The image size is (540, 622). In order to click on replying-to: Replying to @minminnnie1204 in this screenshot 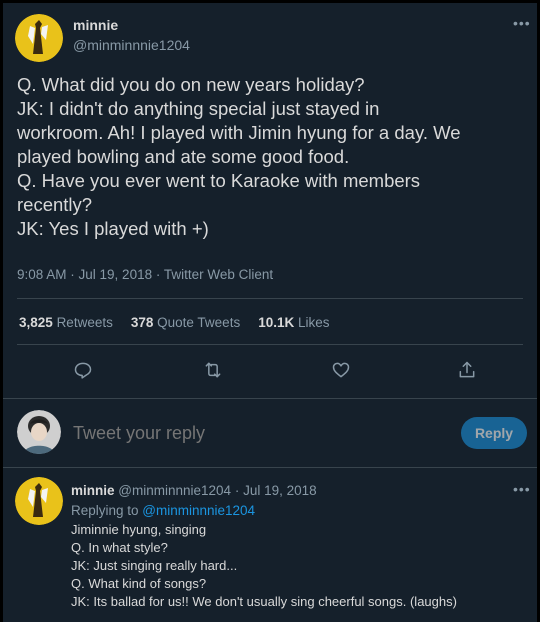, I will do `click(163, 510)`.